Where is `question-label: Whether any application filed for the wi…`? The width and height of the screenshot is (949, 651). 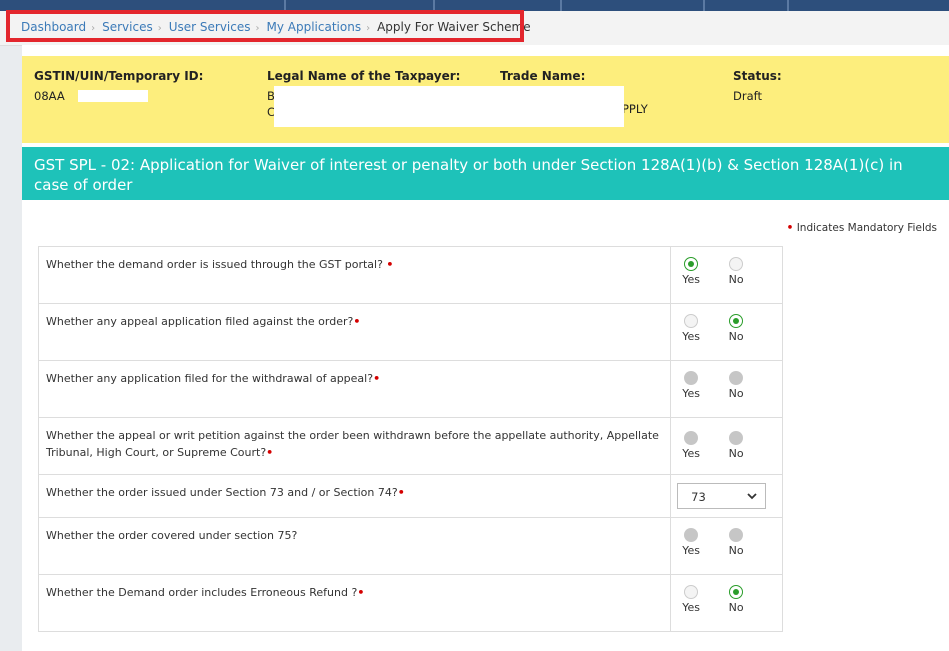 question-label: Whether any application filed for the wi… is located at coordinates (210, 378).